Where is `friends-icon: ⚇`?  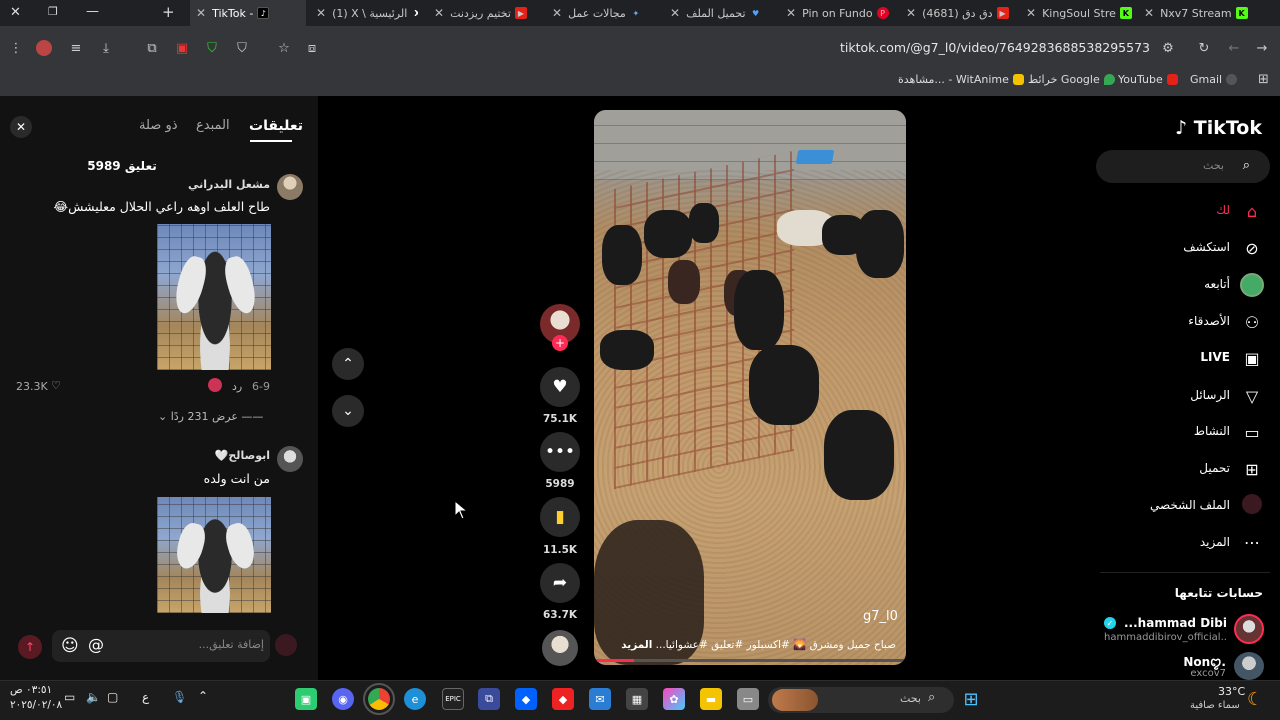 friends-icon: ⚇ is located at coordinates (1252, 322).